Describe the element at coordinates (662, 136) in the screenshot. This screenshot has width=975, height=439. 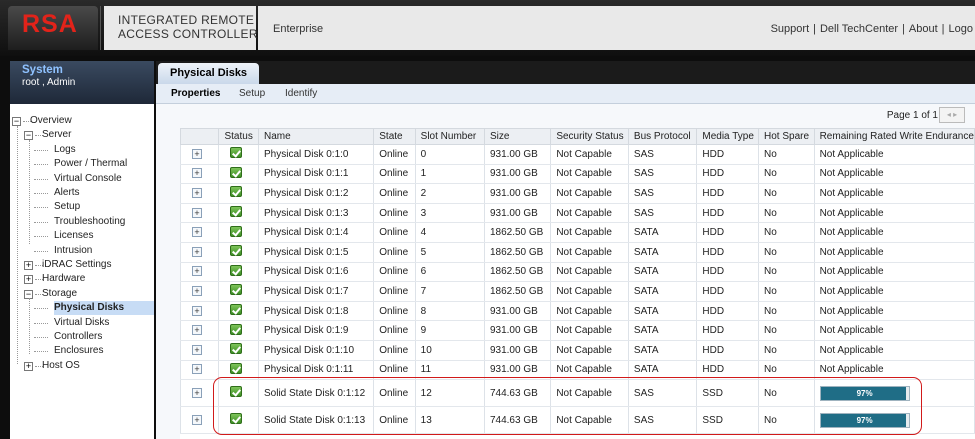
I see `column-header: Bus Protocol` at that location.